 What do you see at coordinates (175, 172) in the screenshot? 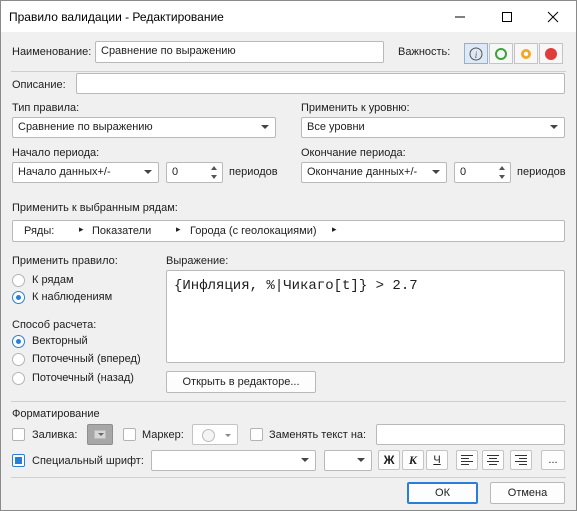
I see `period-start-num: 0` at bounding box center [175, 172].